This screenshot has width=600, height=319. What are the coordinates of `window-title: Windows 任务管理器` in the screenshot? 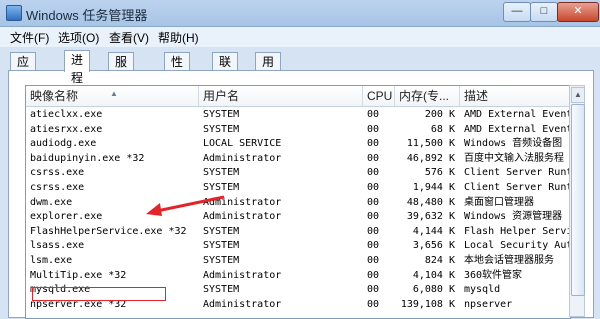 It's located at (87, 15).